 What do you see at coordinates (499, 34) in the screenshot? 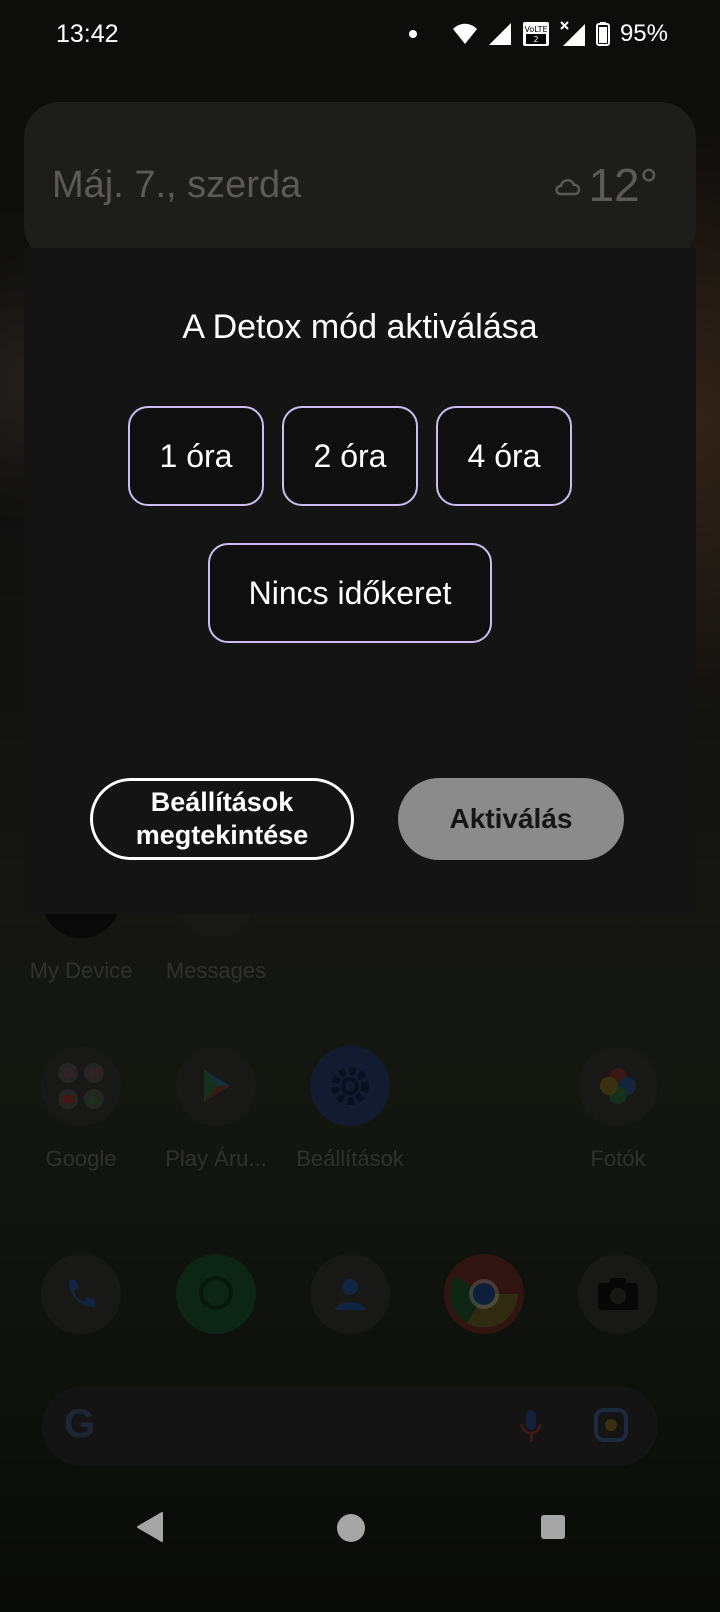
I see `signal-icon` at bounding box center [499, 34].